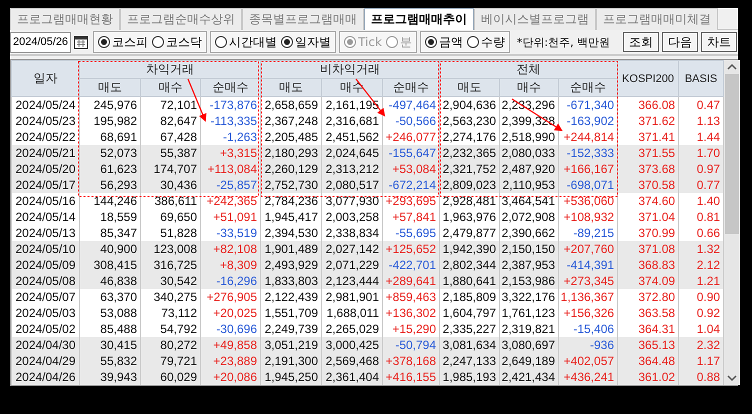 The height and width of the screenshot is (414, 752). I want to click on table-cell: 53,088, so click(110, 313).